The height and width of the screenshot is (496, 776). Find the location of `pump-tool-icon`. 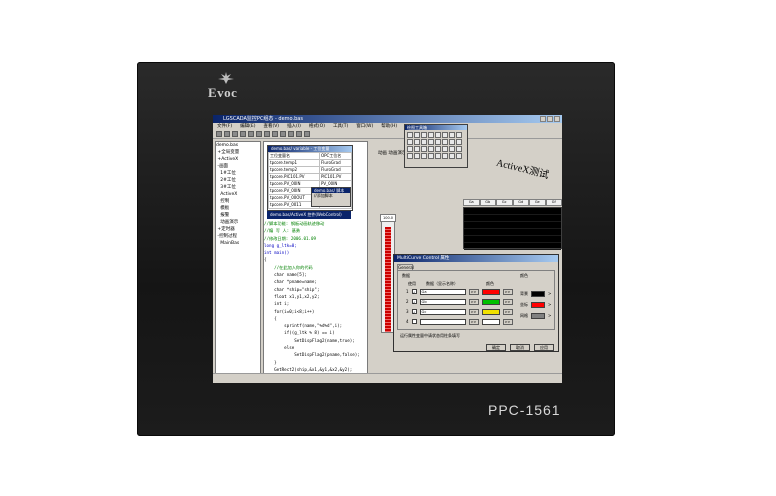

pump-tool-icon is located at coordinates (410, 149).